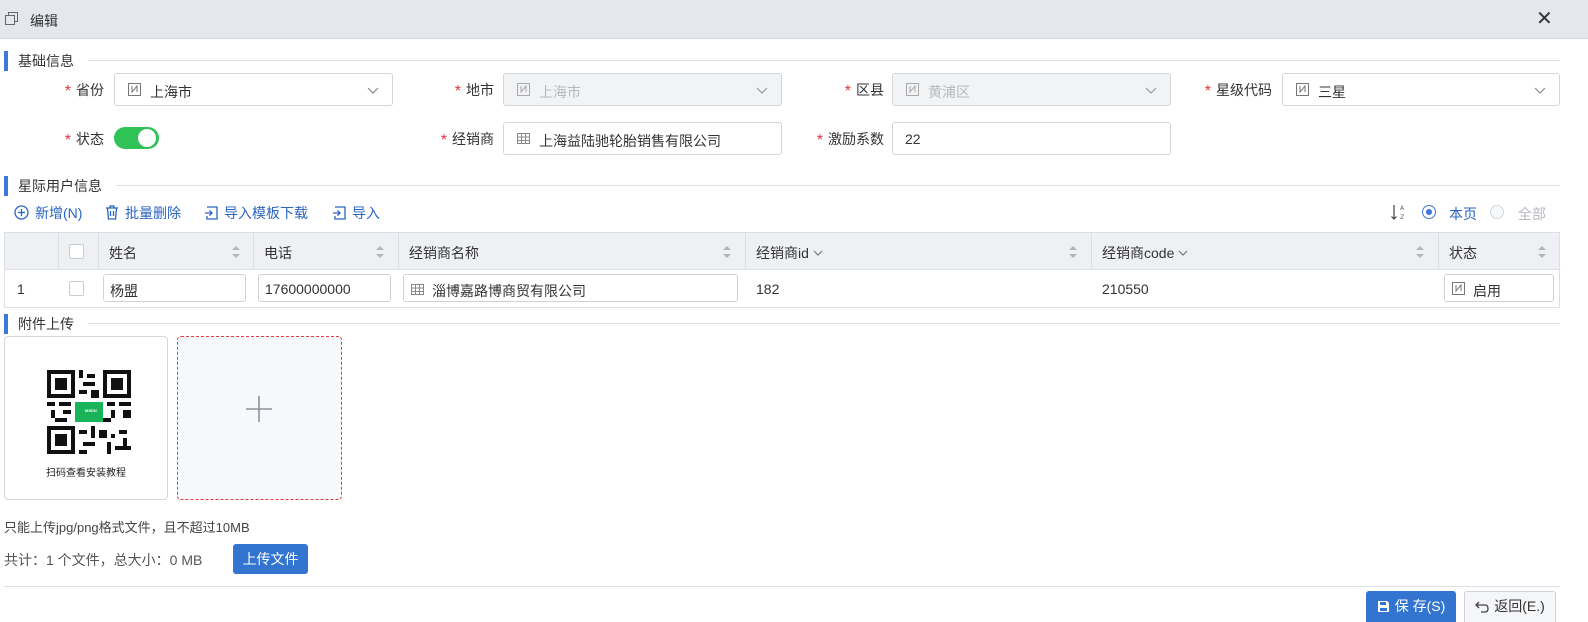  What do you see at coordinates (278, 253) in the screenshot?
I see `column-header-phone: 电话` at bounding box center [278, 253].